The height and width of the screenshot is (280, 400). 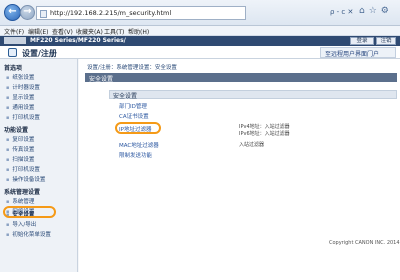 What do you see at coordinates (111, 13) in the screenshot?
I see `url-text: http://192.168.2.215/m_security.html` at bounding box center [111, 13].